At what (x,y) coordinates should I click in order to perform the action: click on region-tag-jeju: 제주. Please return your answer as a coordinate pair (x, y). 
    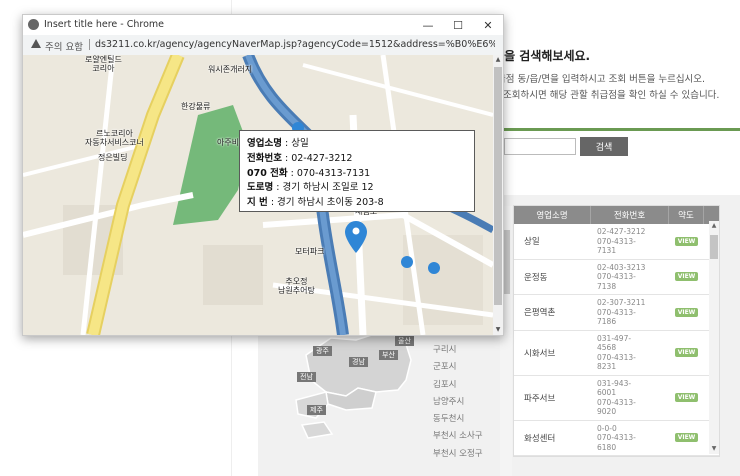
    Looking at the image, I should click on (316, 410).